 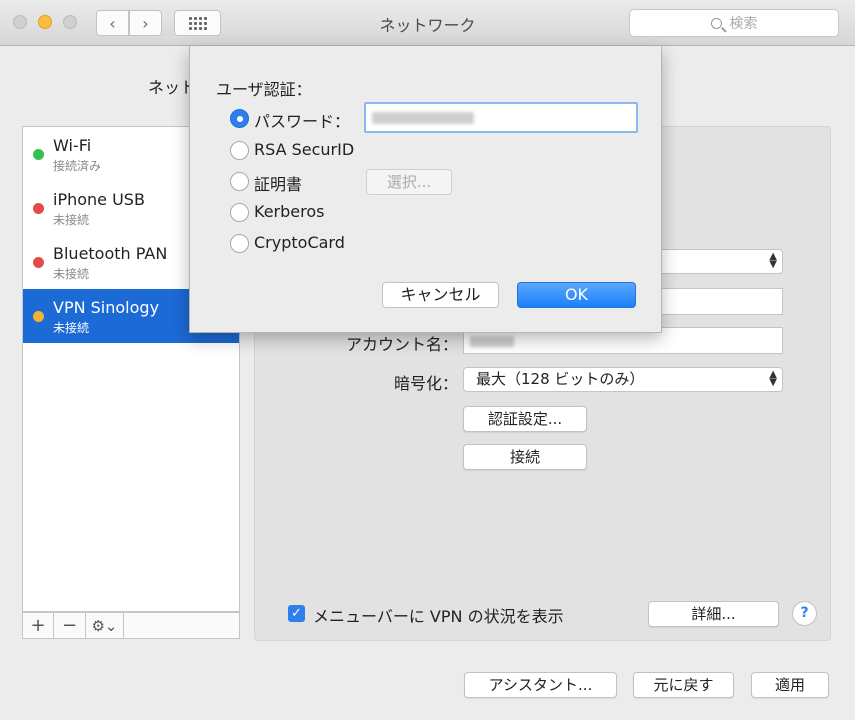 I want to click on service-name: Wi-Fi, so click(x=72, y=145).